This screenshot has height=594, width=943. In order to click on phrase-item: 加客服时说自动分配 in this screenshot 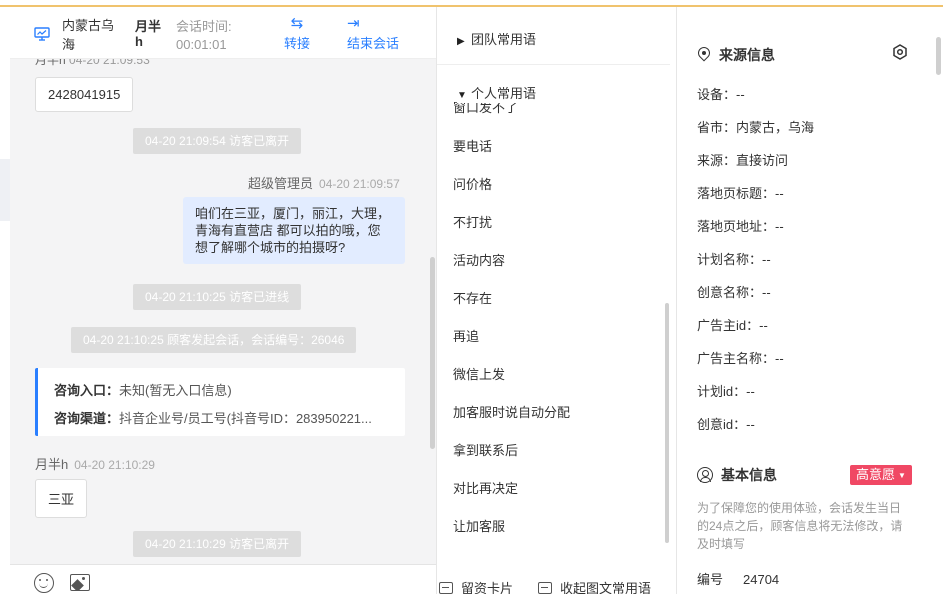, I will do `click(511, 411)`.